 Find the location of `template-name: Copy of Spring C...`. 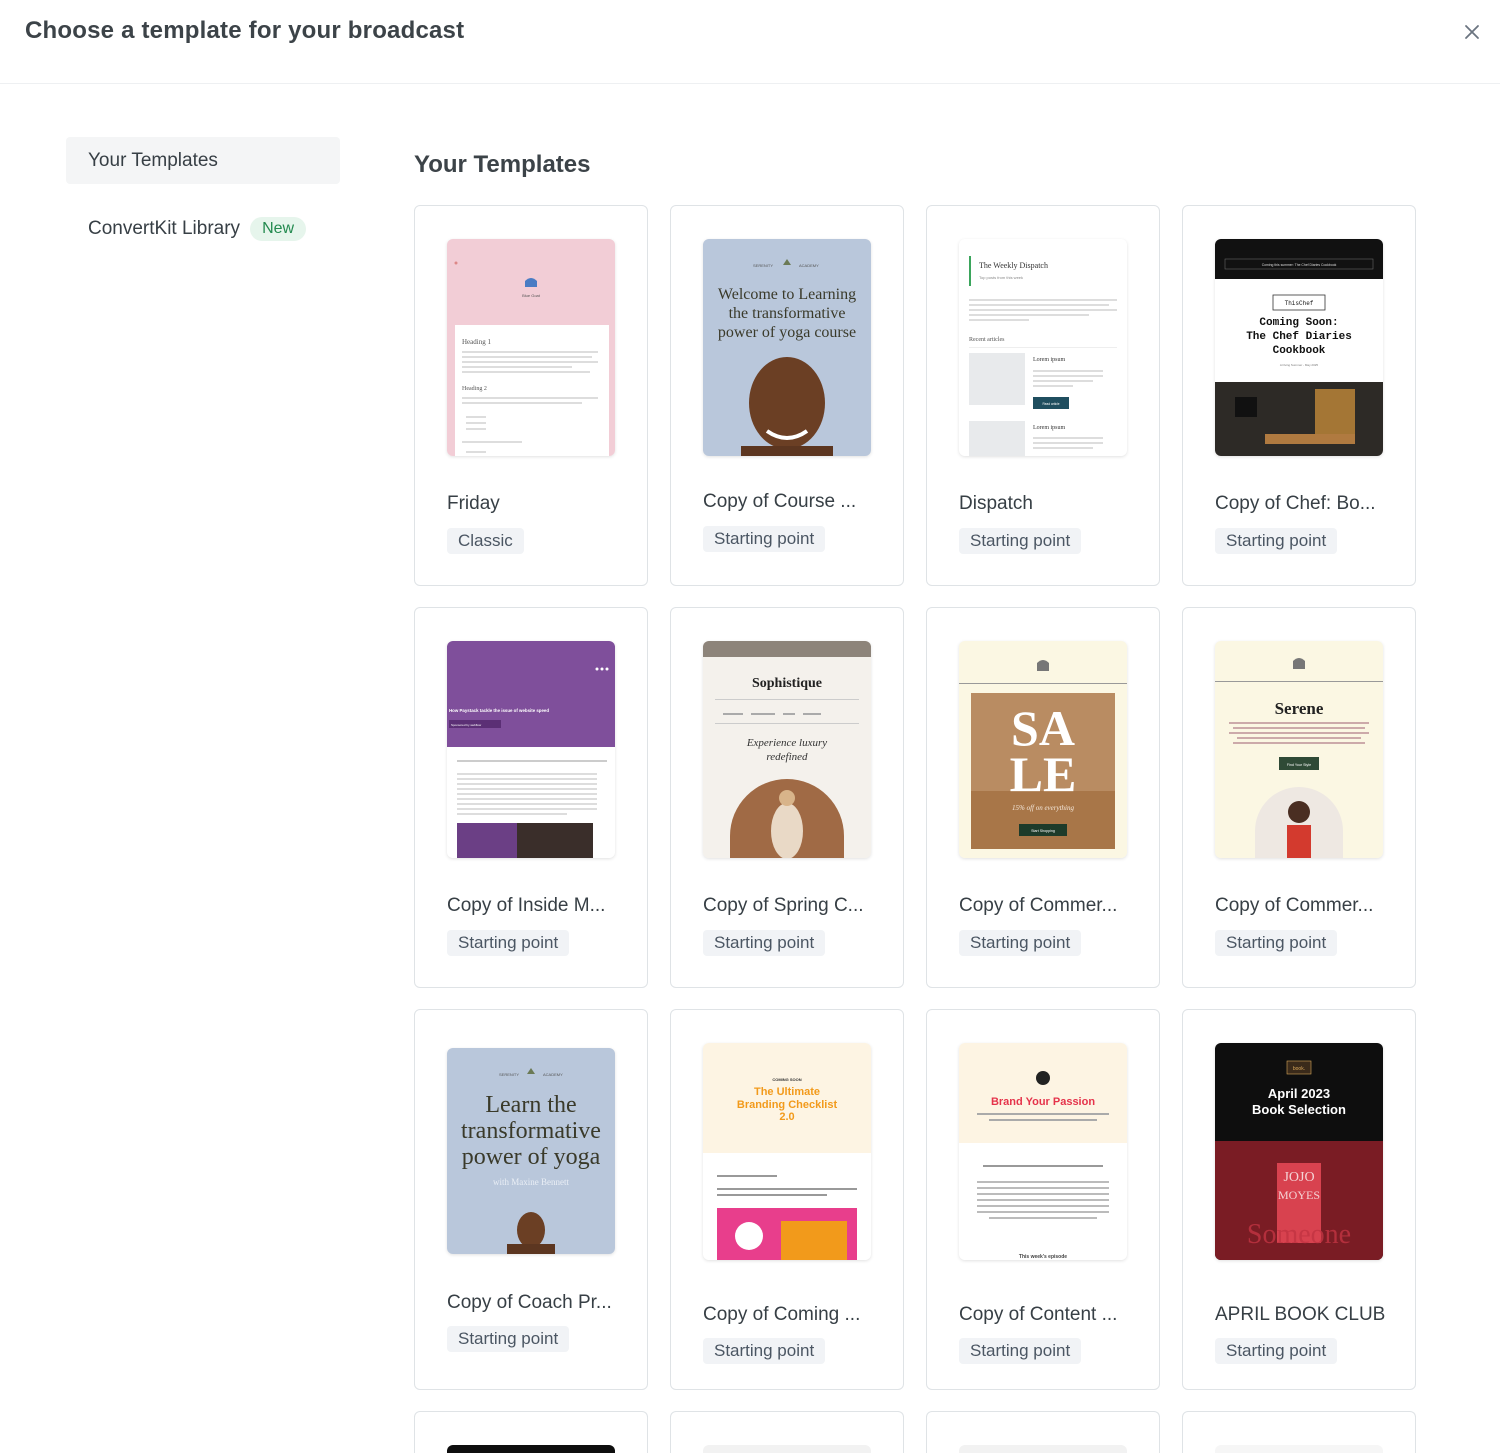

template-name: Copy of Spring C... is located at coordinates (783, 905).